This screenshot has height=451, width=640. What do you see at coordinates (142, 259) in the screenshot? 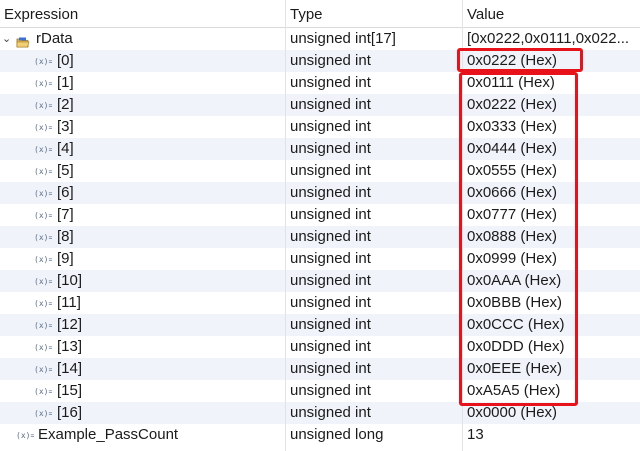
I see `expression-cell: (x)= [9]` at bounding box center [142, 259].